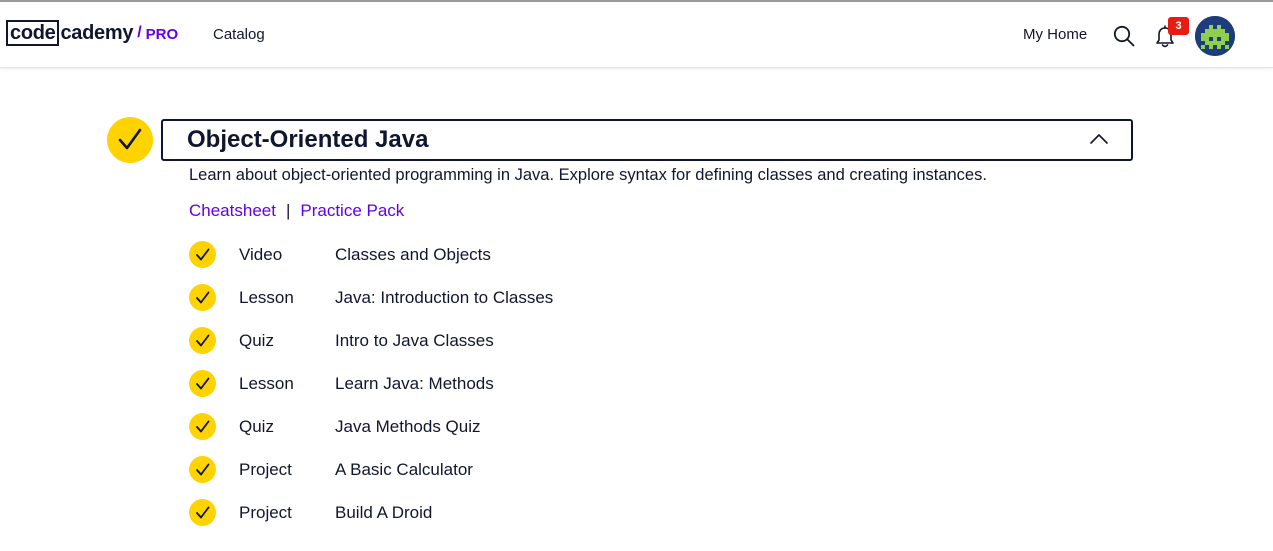 This screenshot has width=1273, height=551. I want to click on module-resource-links: Cheatsheet | Practice Pack, so click(296, 211).